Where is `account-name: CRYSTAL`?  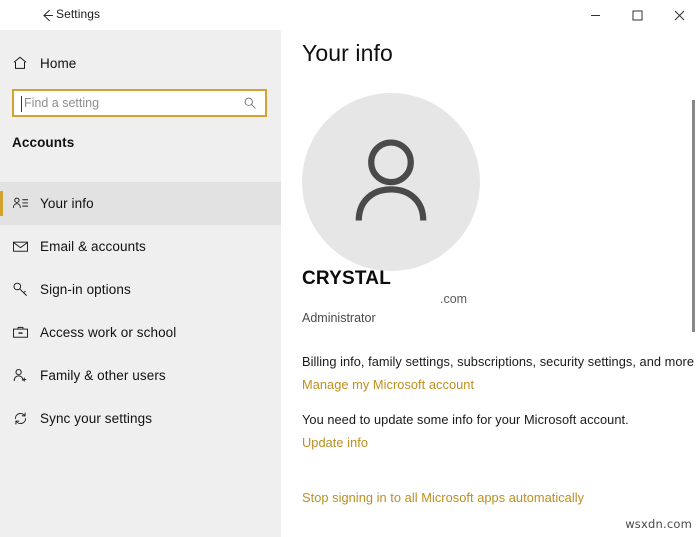 account-name: CRYSTAL is located at coordinates (347, 278).